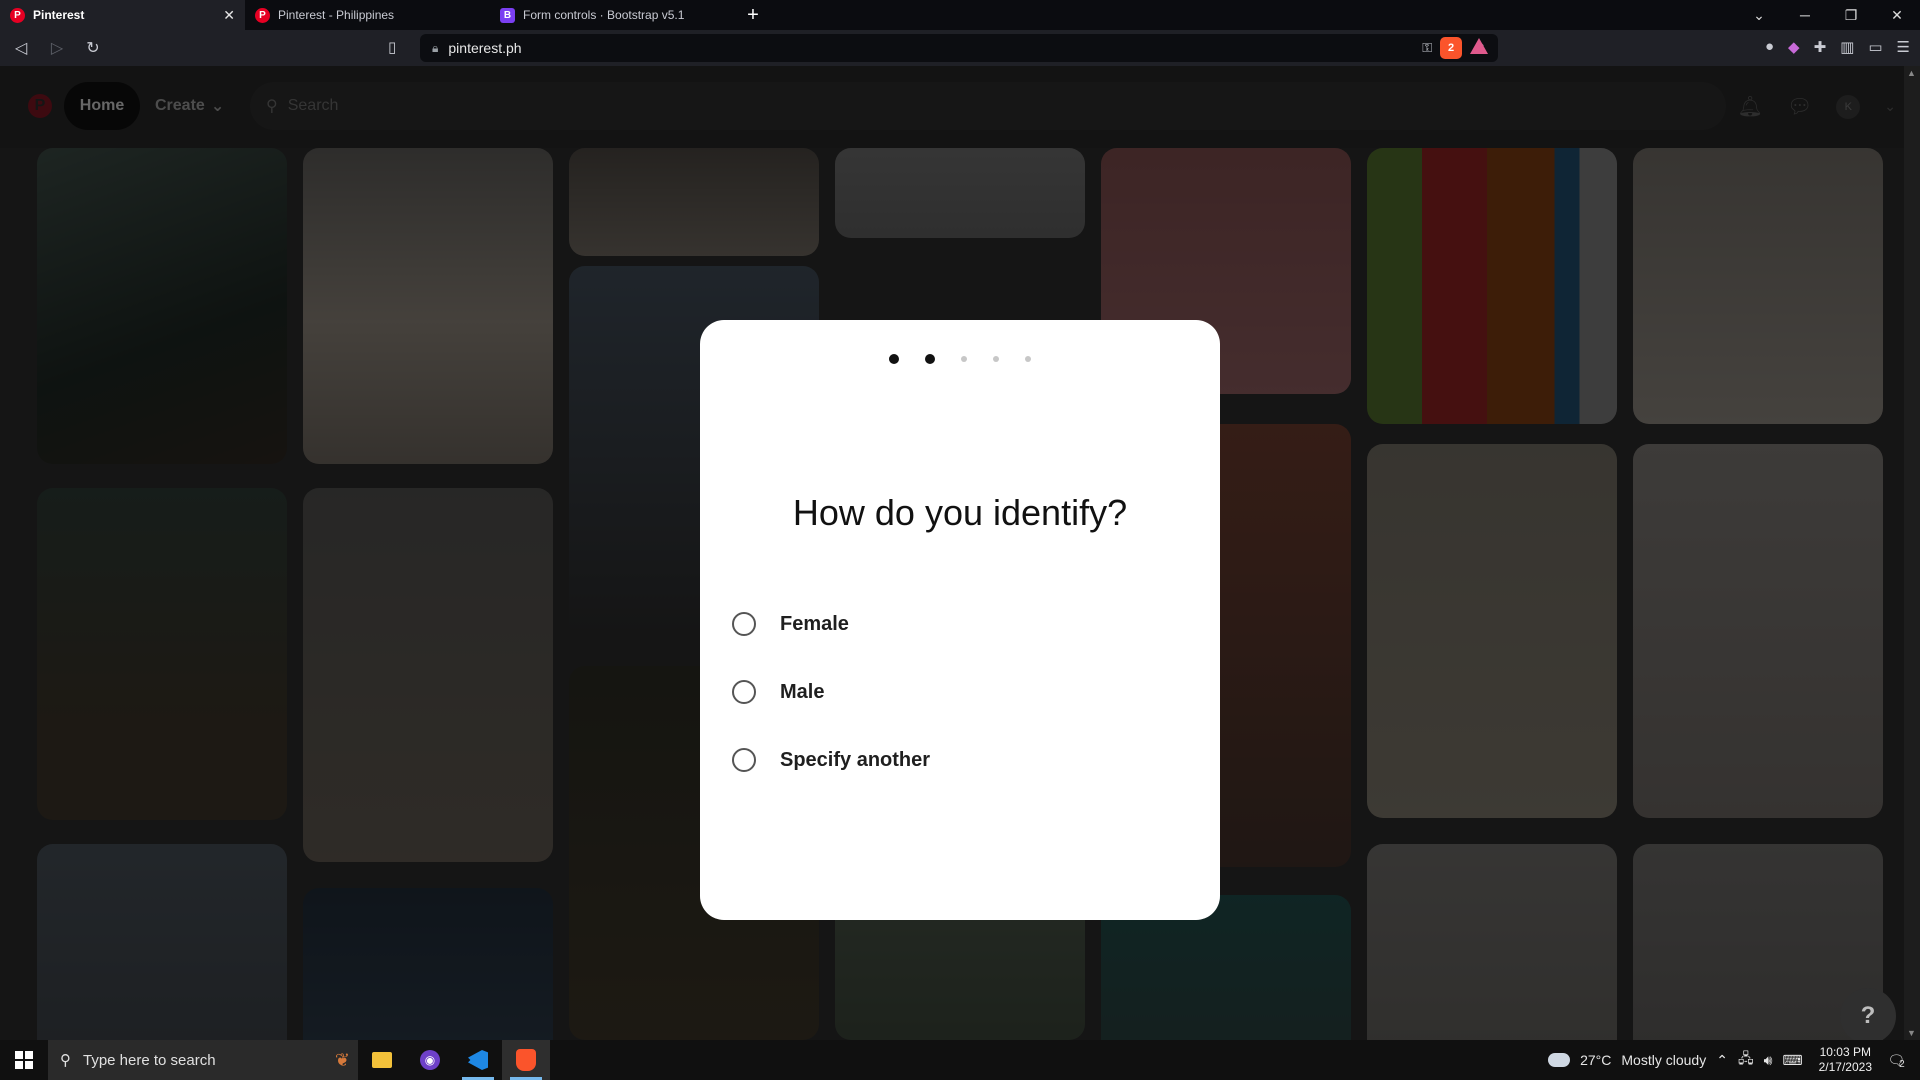  I want to click on github-icon: ◉, so click(430, 1060).